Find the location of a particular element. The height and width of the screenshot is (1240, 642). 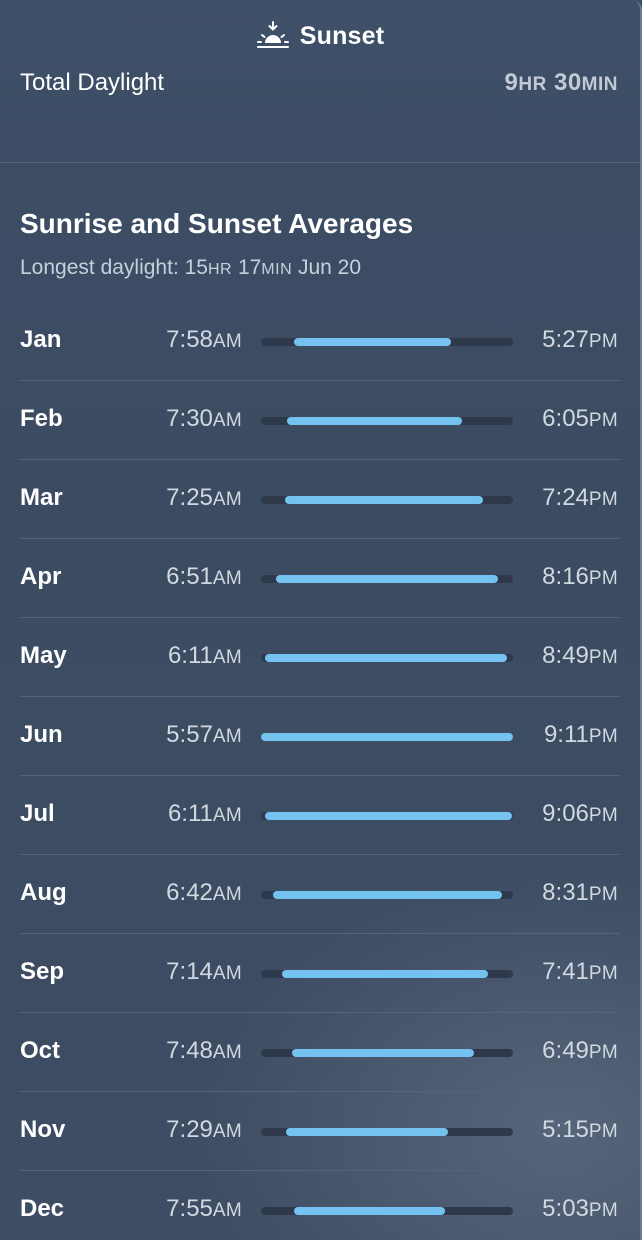

month-row-oct: Oct 7:48AM 6:49PM is located at coordinates (320, 1052).